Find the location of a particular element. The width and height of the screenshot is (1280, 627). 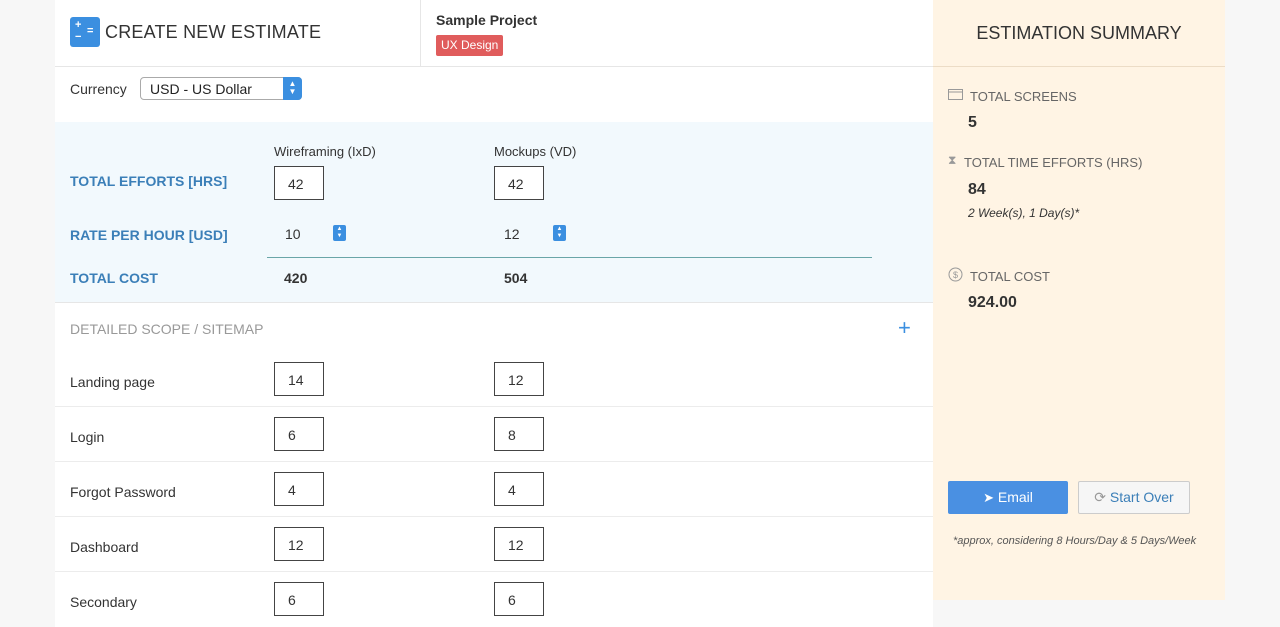

screen-name: Forgot Password is located at coordinates (123, 492).